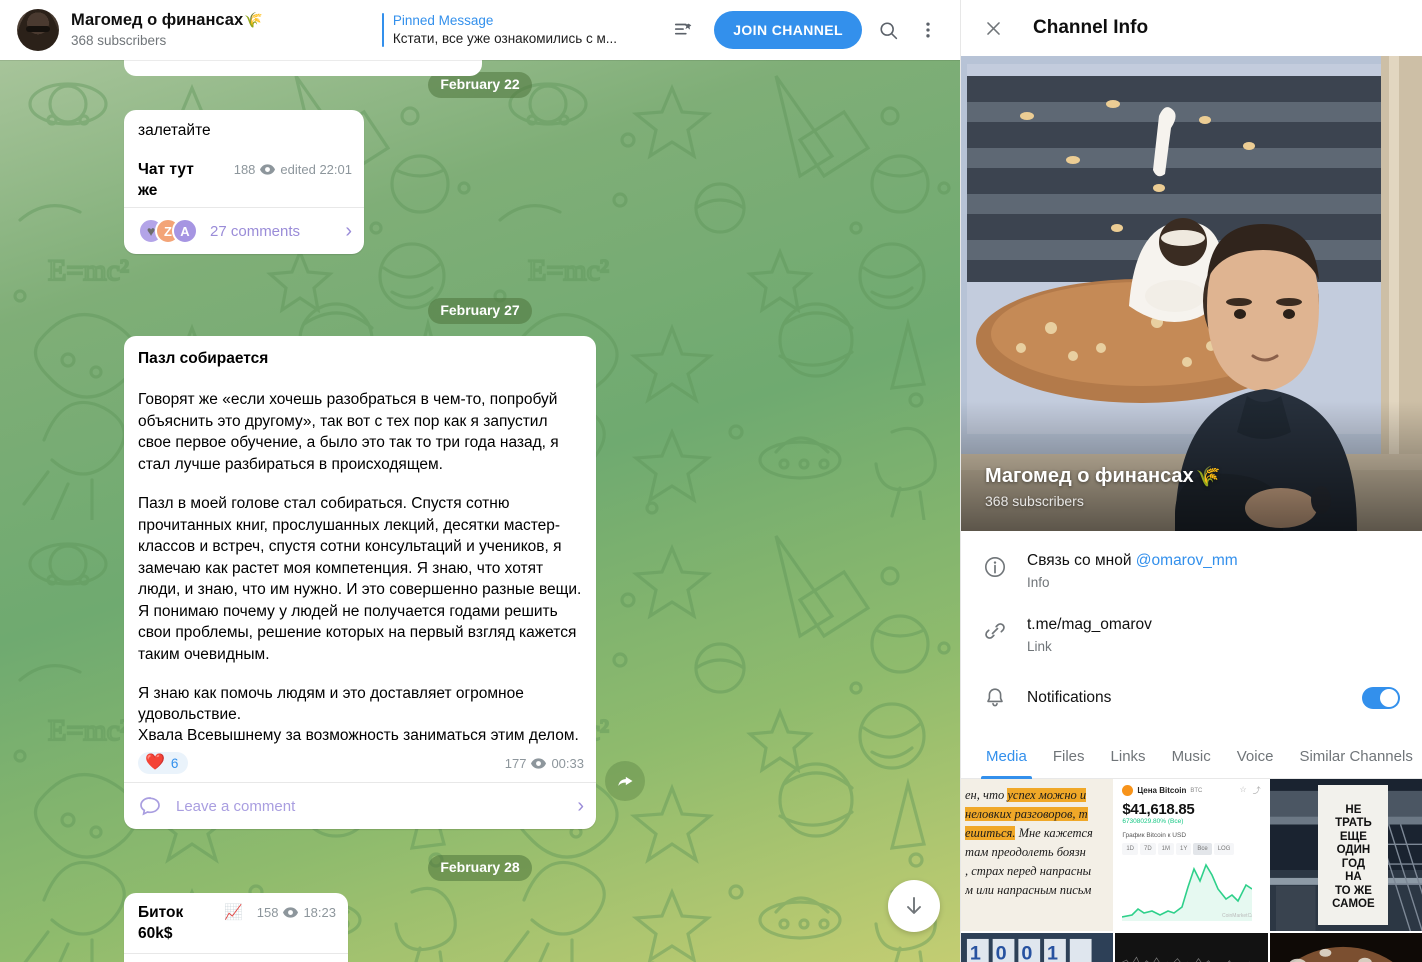 The image size is (1422, 962). Describe the element at coordinates (1069, 763) in the screenshot. I see `tab-files: Files` at that location.